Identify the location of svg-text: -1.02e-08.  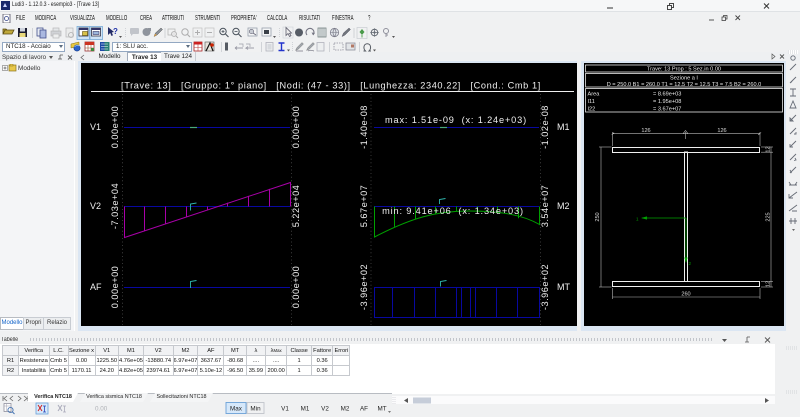
(545, 127).